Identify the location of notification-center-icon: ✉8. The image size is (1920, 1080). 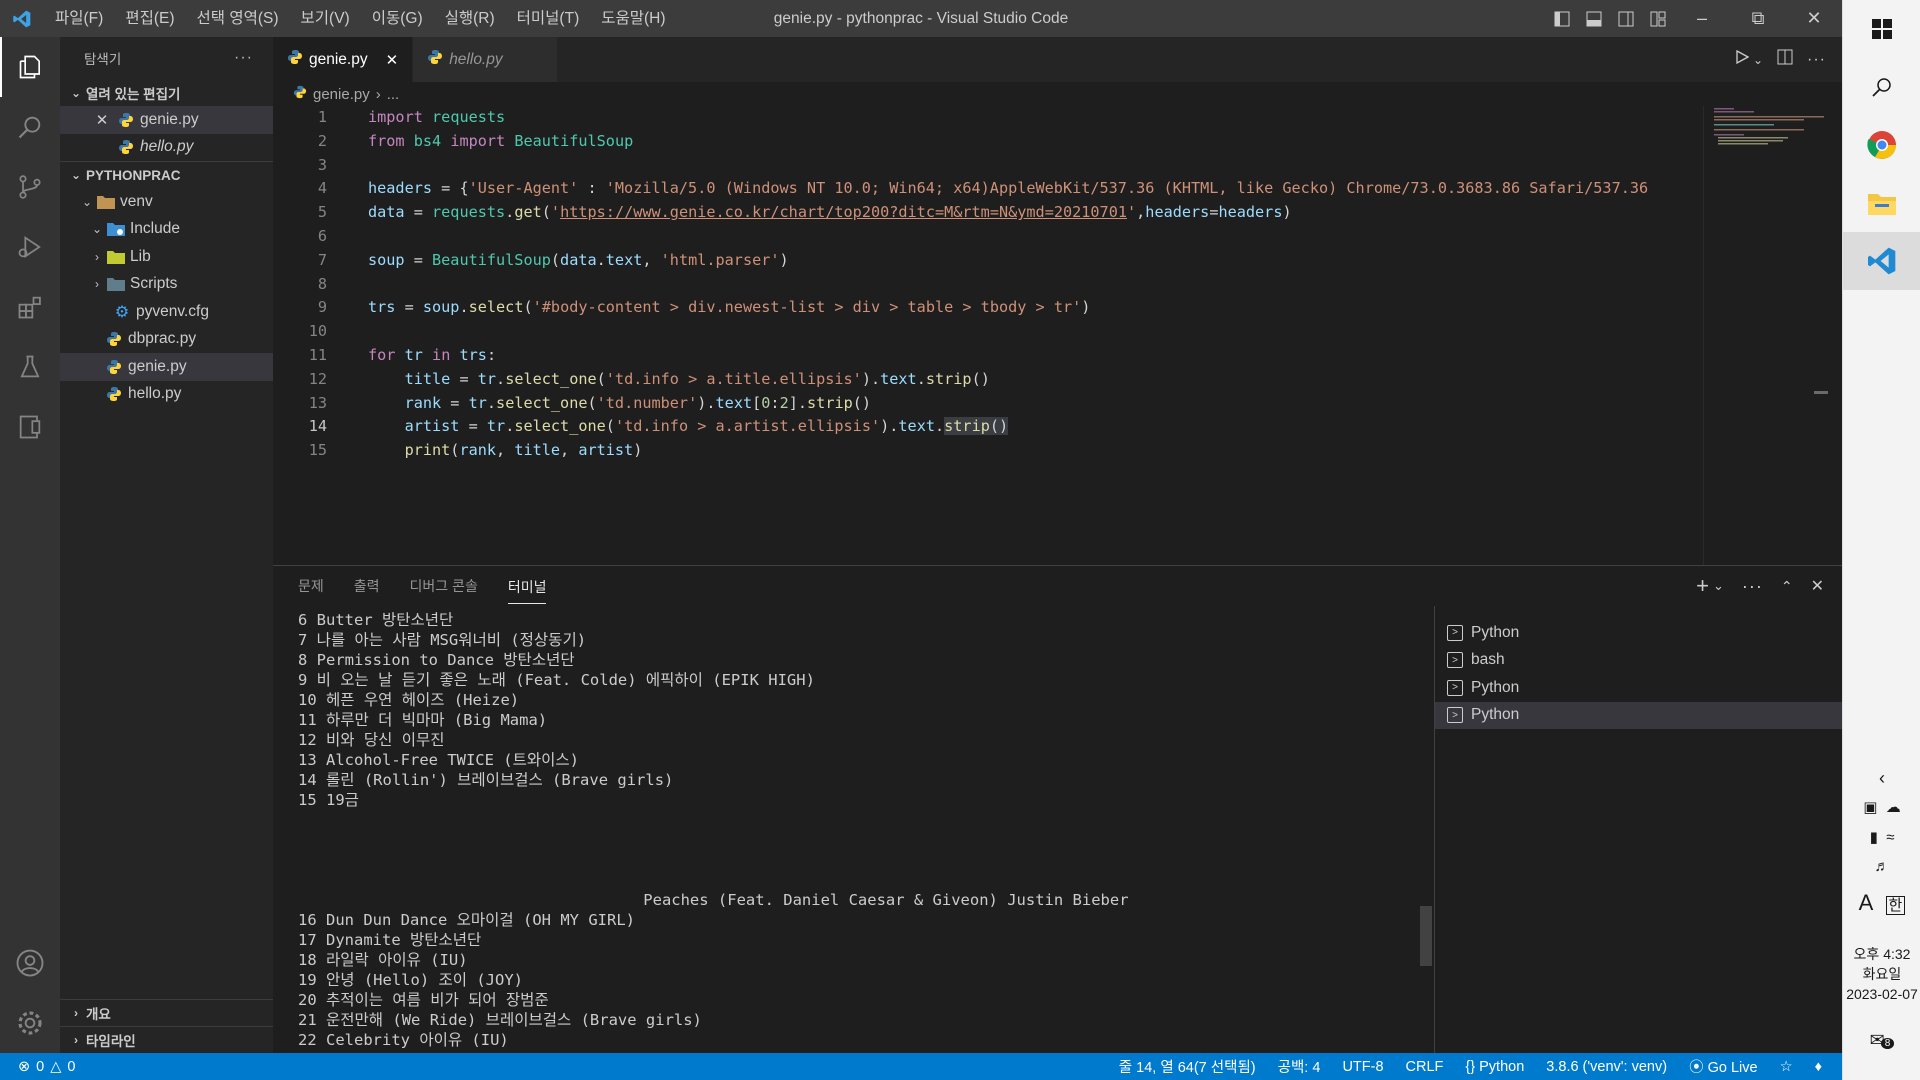
(1881, 1040).